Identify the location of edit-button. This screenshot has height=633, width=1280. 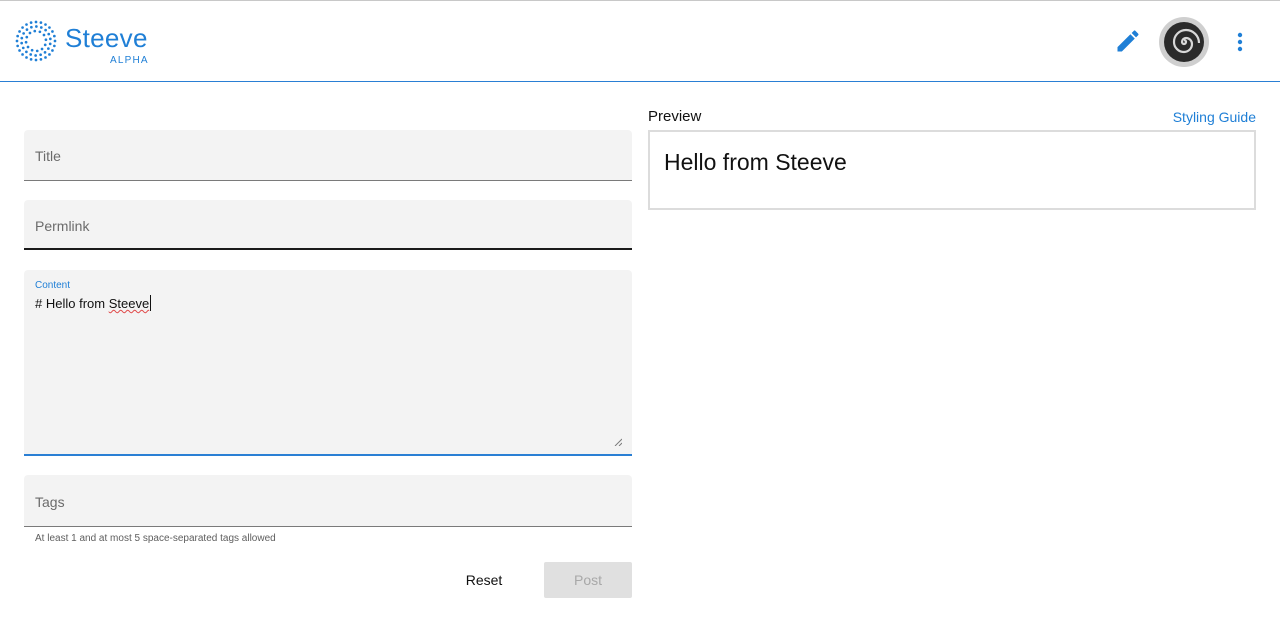
(1128, 41).